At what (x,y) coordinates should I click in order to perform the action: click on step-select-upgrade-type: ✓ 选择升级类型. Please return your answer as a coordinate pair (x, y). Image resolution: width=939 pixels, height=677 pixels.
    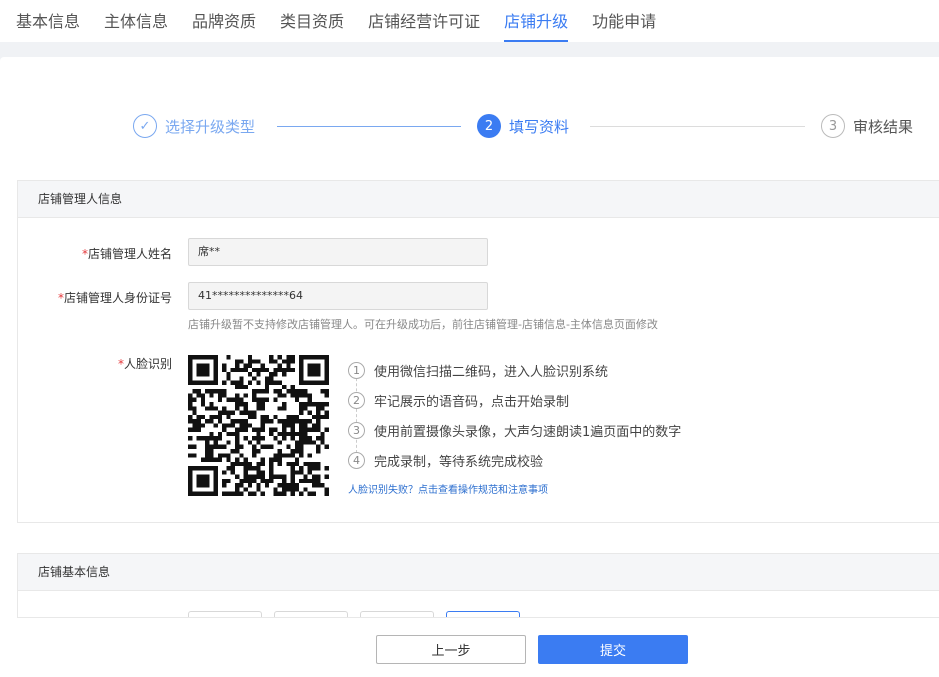
    Looking at the image, I should click on (194, 126).